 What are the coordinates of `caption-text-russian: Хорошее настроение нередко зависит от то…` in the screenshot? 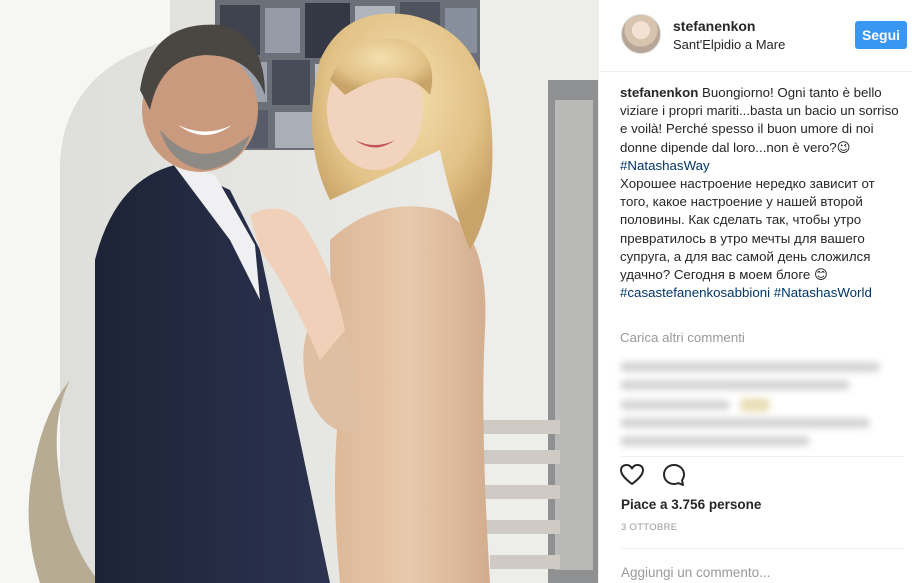 It's located at (747, 229).